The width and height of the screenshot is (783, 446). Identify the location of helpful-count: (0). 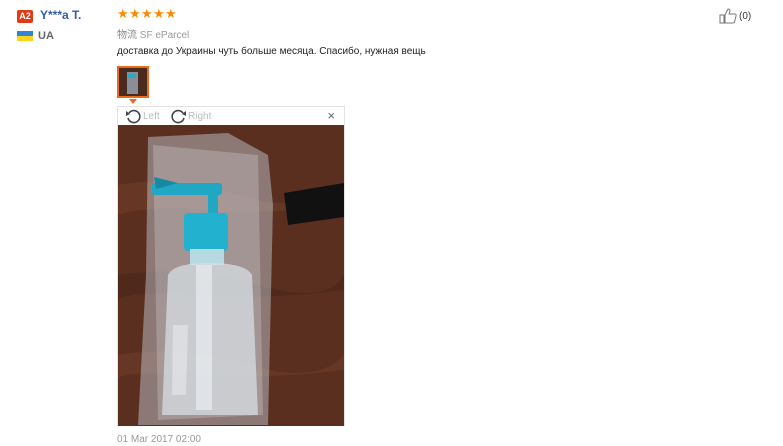
(745, 16).